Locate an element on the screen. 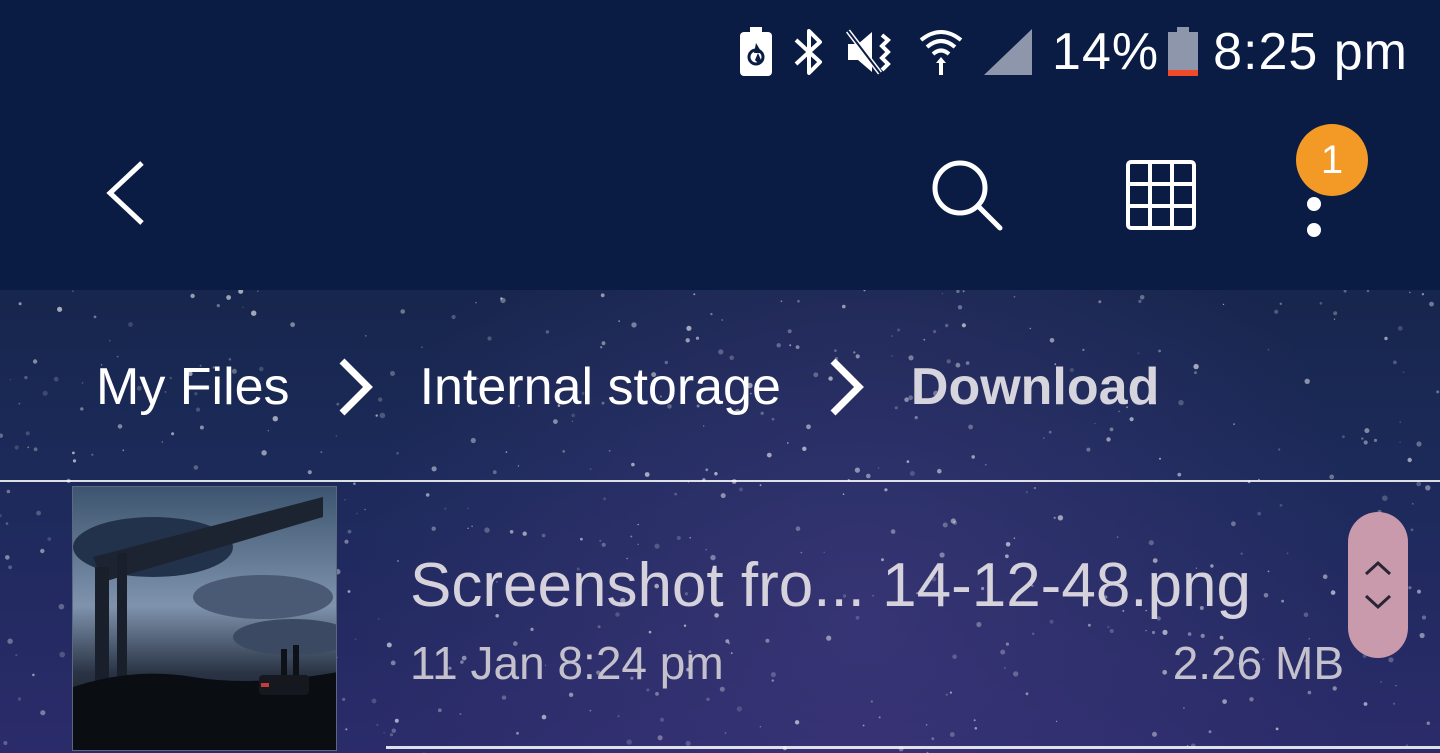 The height and width of the screenshot is (753, 1440). breadcrumb-internal-storage: Internal storage is located at coordinates (600, 387).